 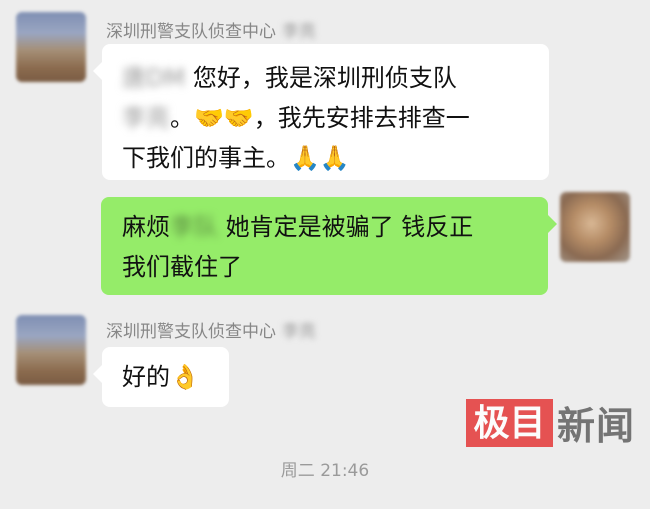 What do you see at coordinates (595, 227) in the screenshot?
I see `self-avatar` at bounding box center [595, 227].